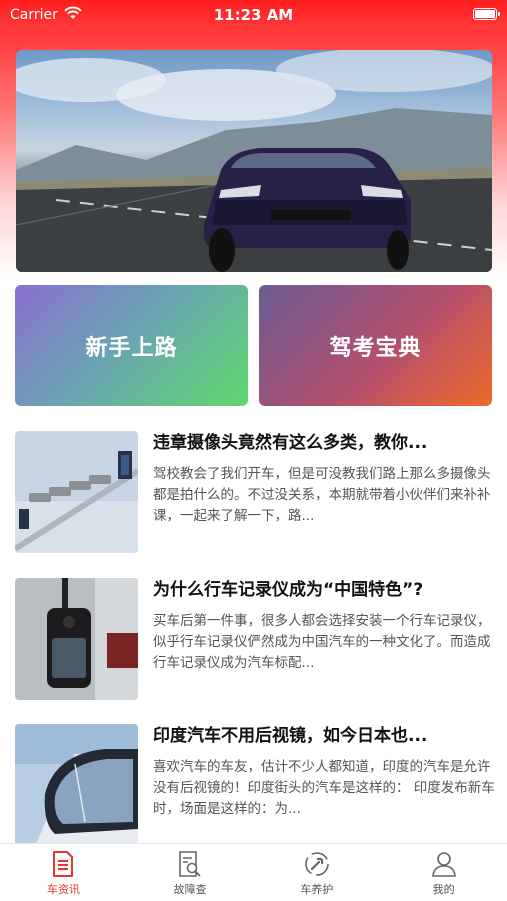  I want to click on tab-car-maintenance: 车养护, so click(317, 872).